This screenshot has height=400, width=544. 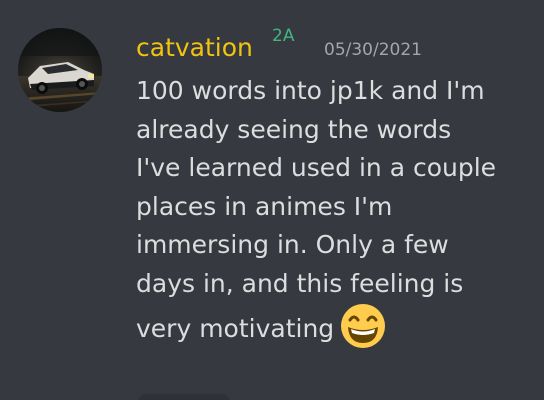 What do you see at coordinates (373, 50) in the screenshot?
I see `message-timestamp: 05/30/2021` at bounding box center [373, 50].